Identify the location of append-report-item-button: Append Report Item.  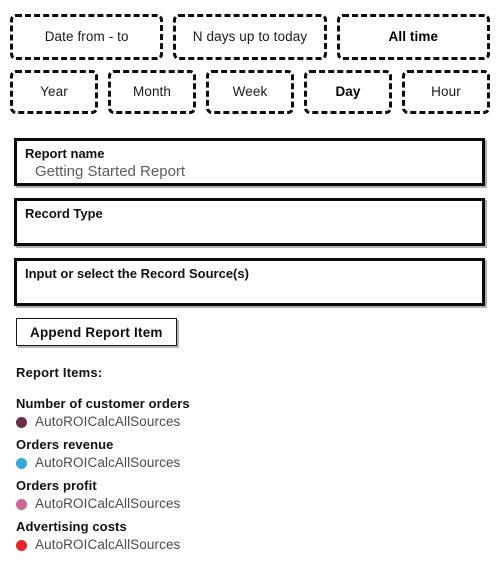
(96, 332).